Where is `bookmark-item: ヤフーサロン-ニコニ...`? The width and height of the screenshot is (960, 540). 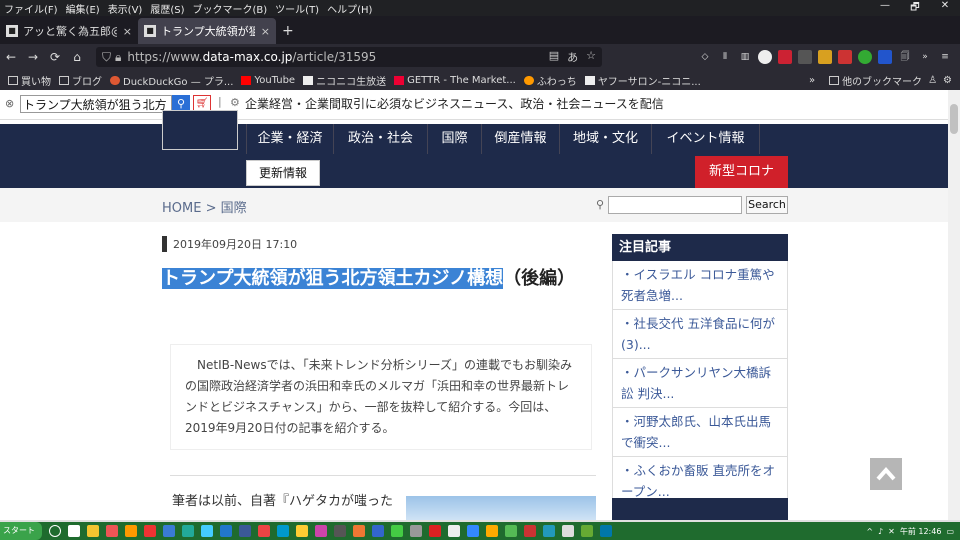
bookmark-item: ヤフーサロン-ニコニ... is located at coordinates (642, 80).